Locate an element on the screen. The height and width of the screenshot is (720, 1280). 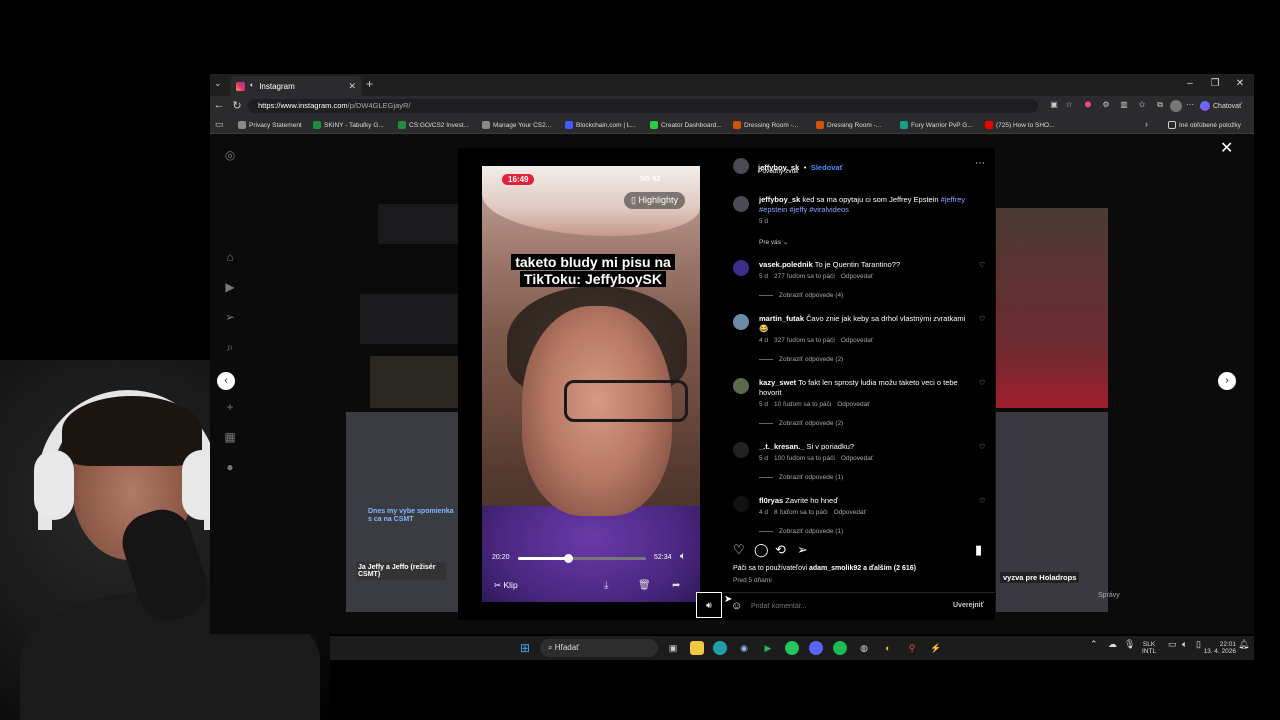
author-avatar is located at coordinates (741, 166).